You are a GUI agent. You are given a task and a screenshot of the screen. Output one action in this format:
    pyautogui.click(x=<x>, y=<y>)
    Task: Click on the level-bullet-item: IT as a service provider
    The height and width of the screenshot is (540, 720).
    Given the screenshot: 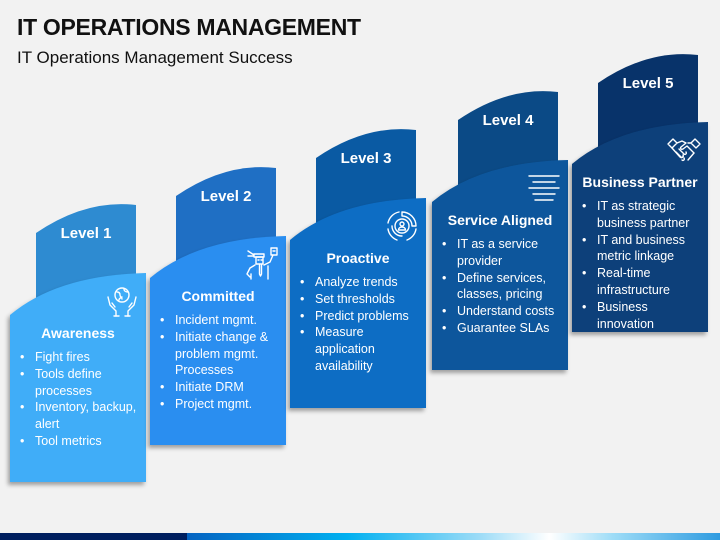 What is the action you would take?
    pyautogui.click(x=501, y=253)
    